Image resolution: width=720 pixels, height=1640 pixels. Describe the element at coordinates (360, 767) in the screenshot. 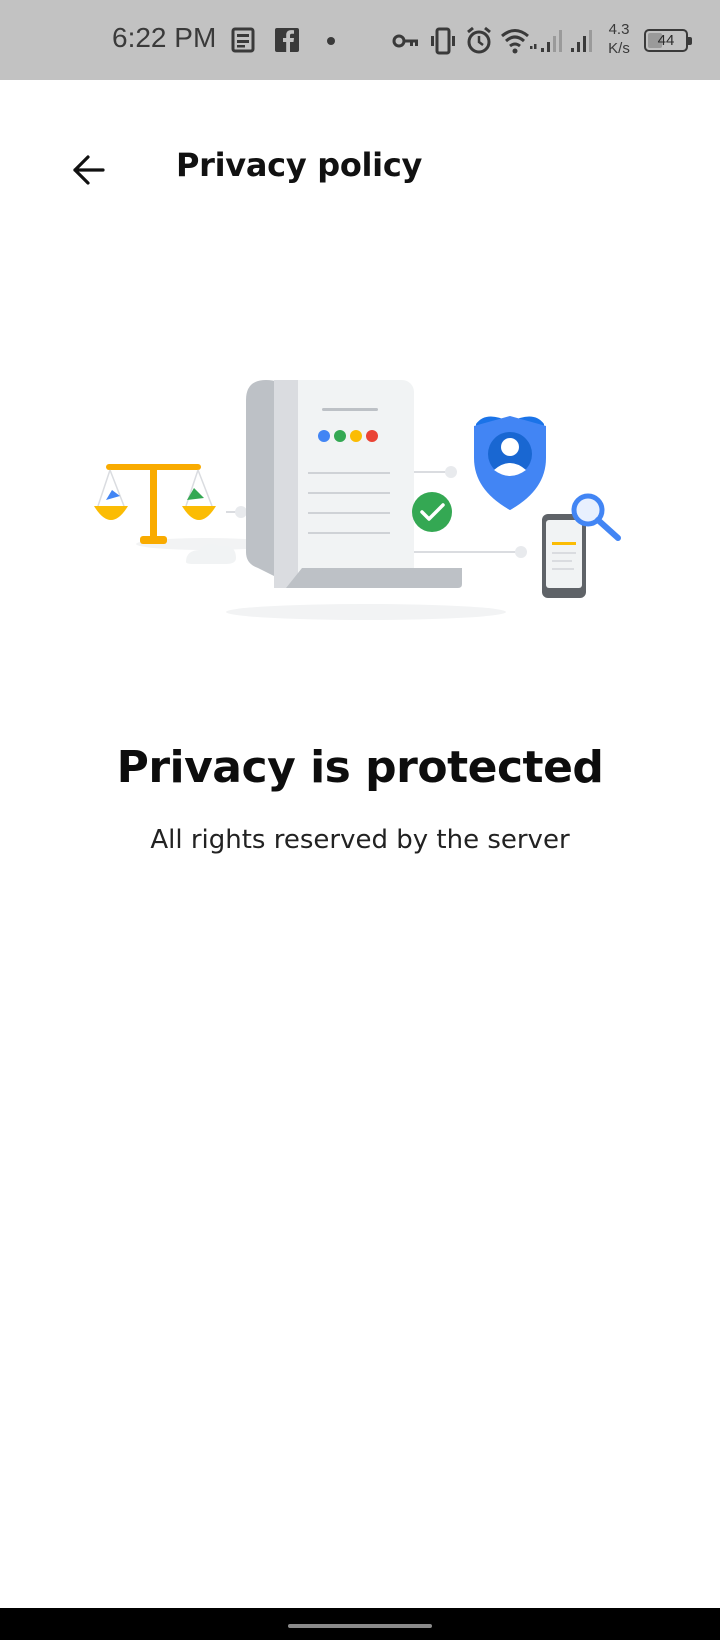

I see `headline: Privacy is protected` at that location.